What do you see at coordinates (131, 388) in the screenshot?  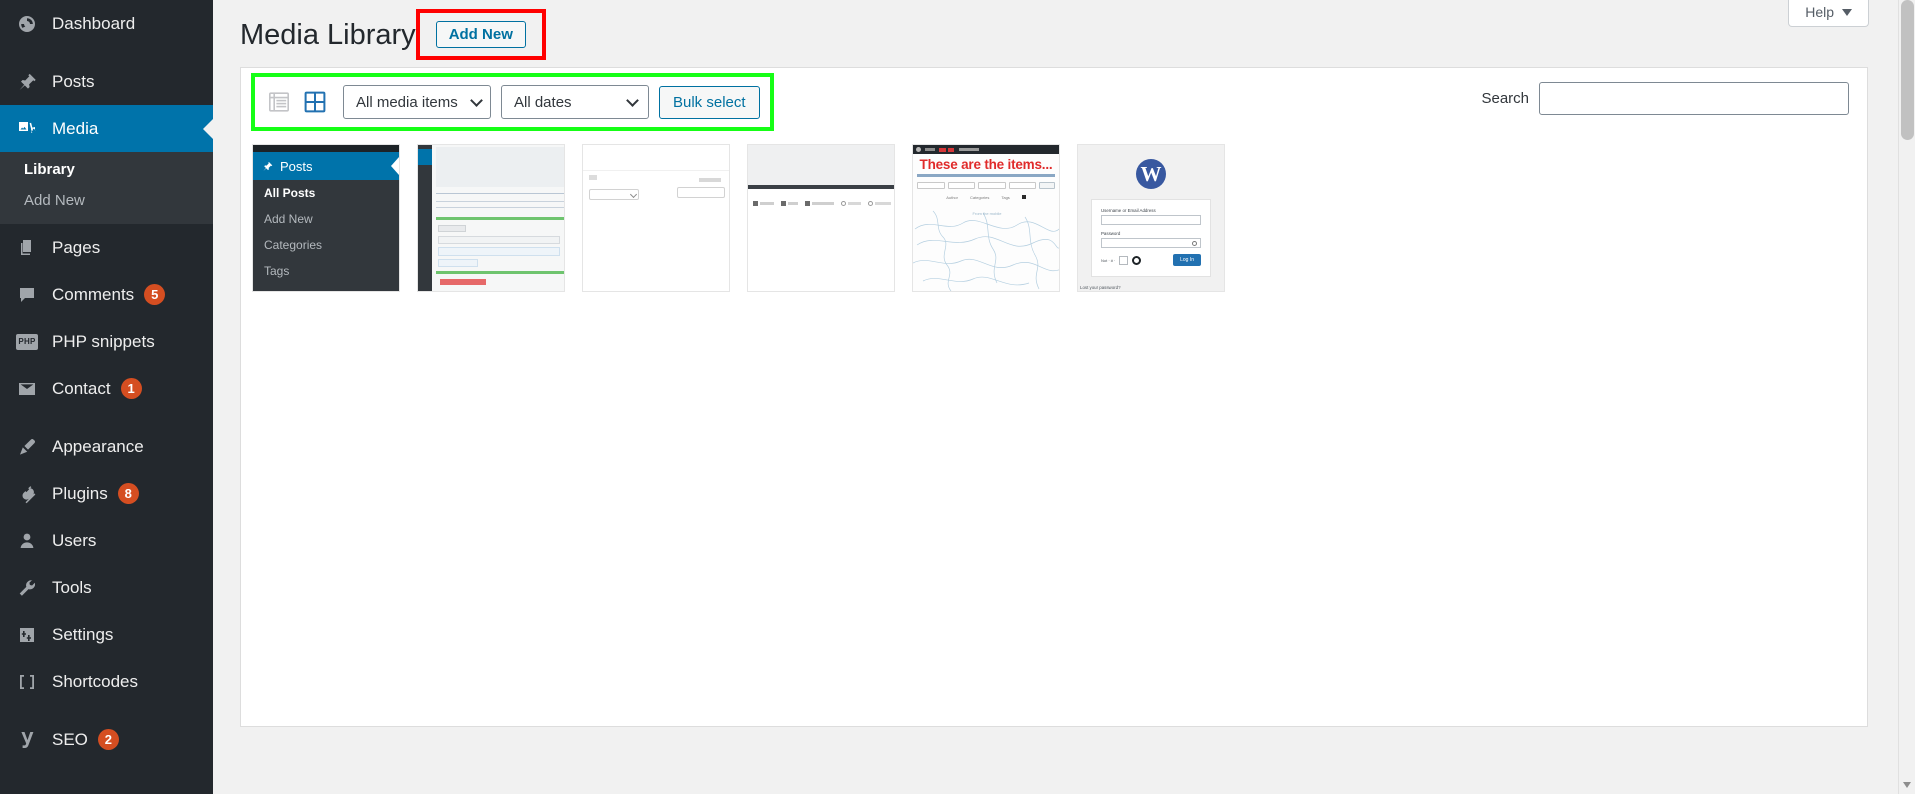 I see `status-badge: 1` at bounding box center [131, 388].